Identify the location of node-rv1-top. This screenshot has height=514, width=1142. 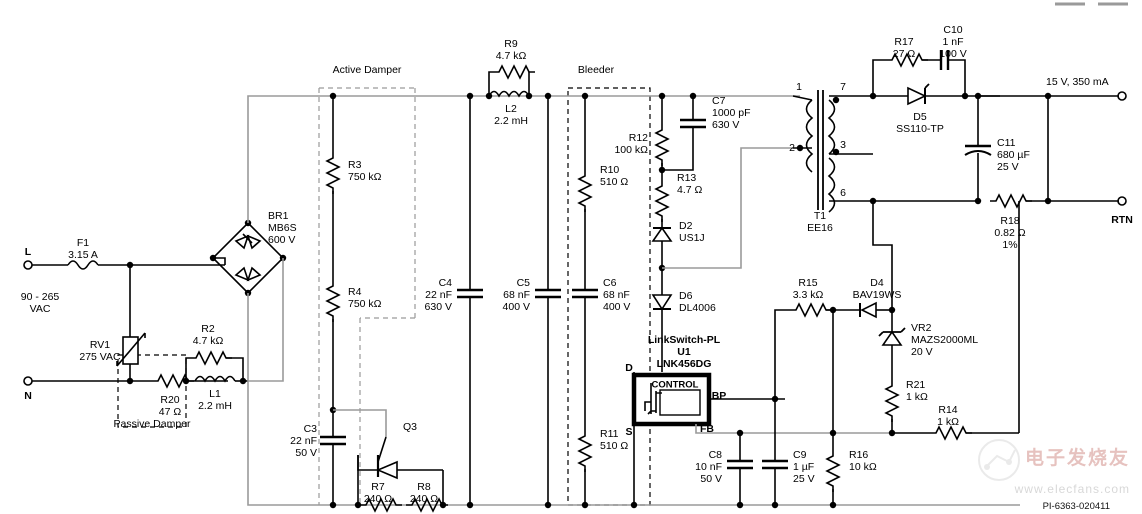
(130, 265).